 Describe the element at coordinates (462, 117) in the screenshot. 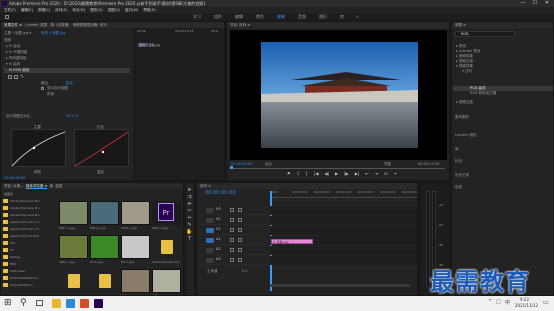

I see `panel-essential-graphics: 基本图形` at that location.